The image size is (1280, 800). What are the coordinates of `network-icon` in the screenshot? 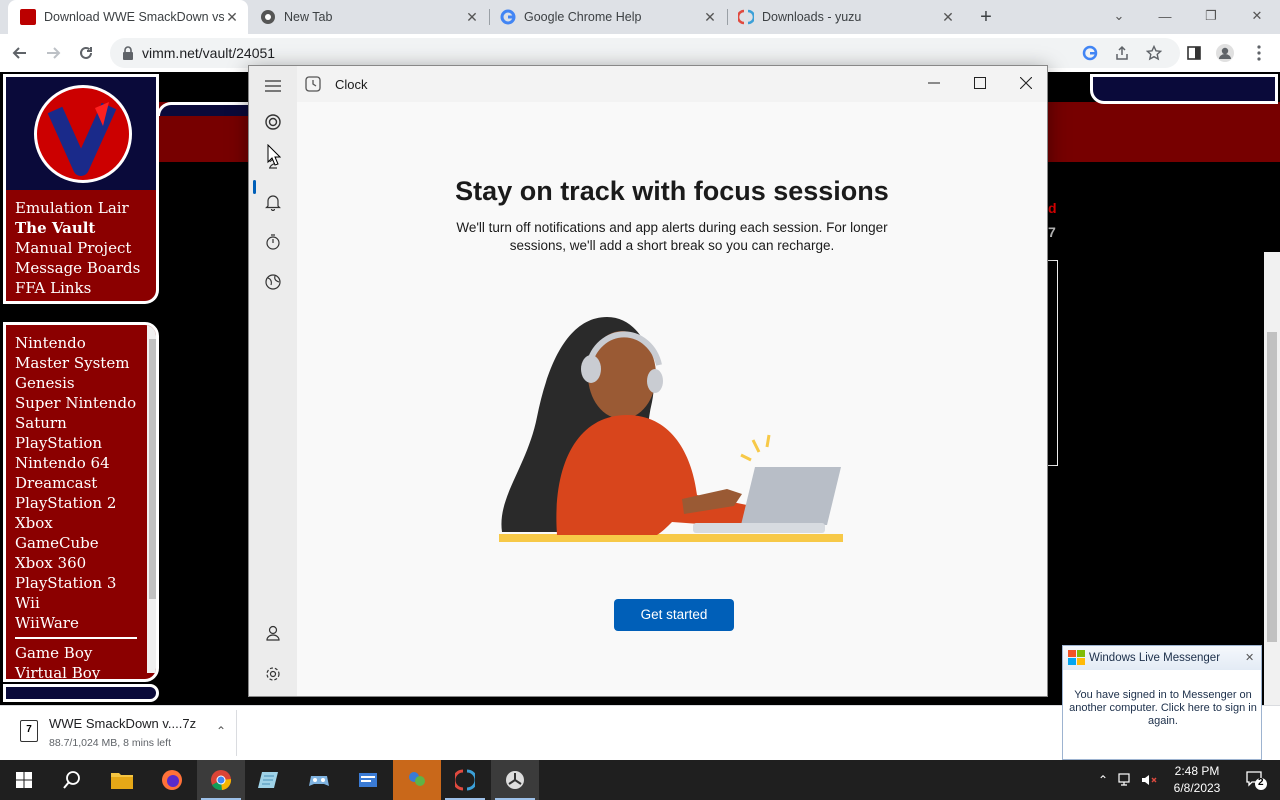 It's located at (1126, 780).